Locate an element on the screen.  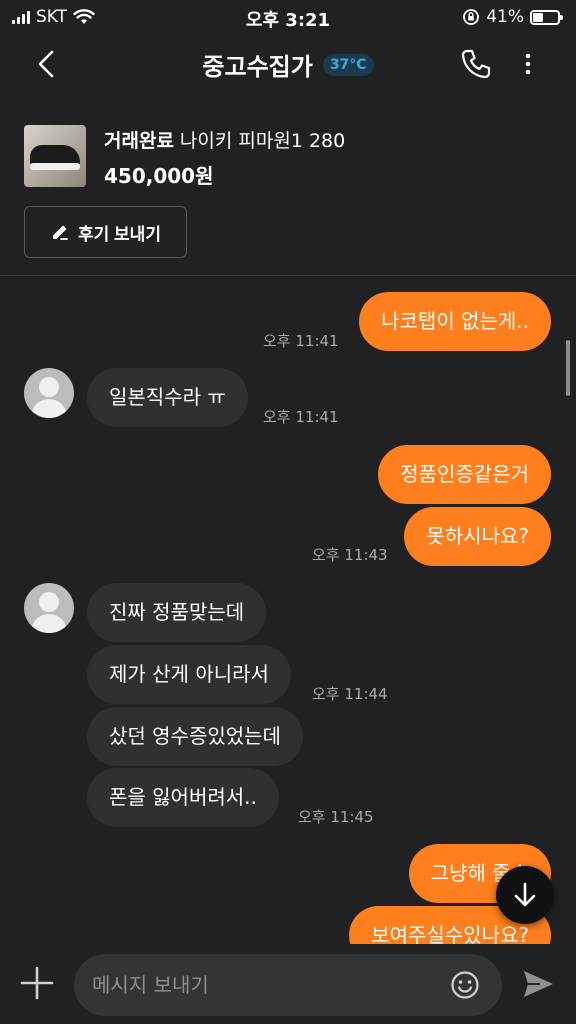
more-options-button is located at coordinates (528, 64).